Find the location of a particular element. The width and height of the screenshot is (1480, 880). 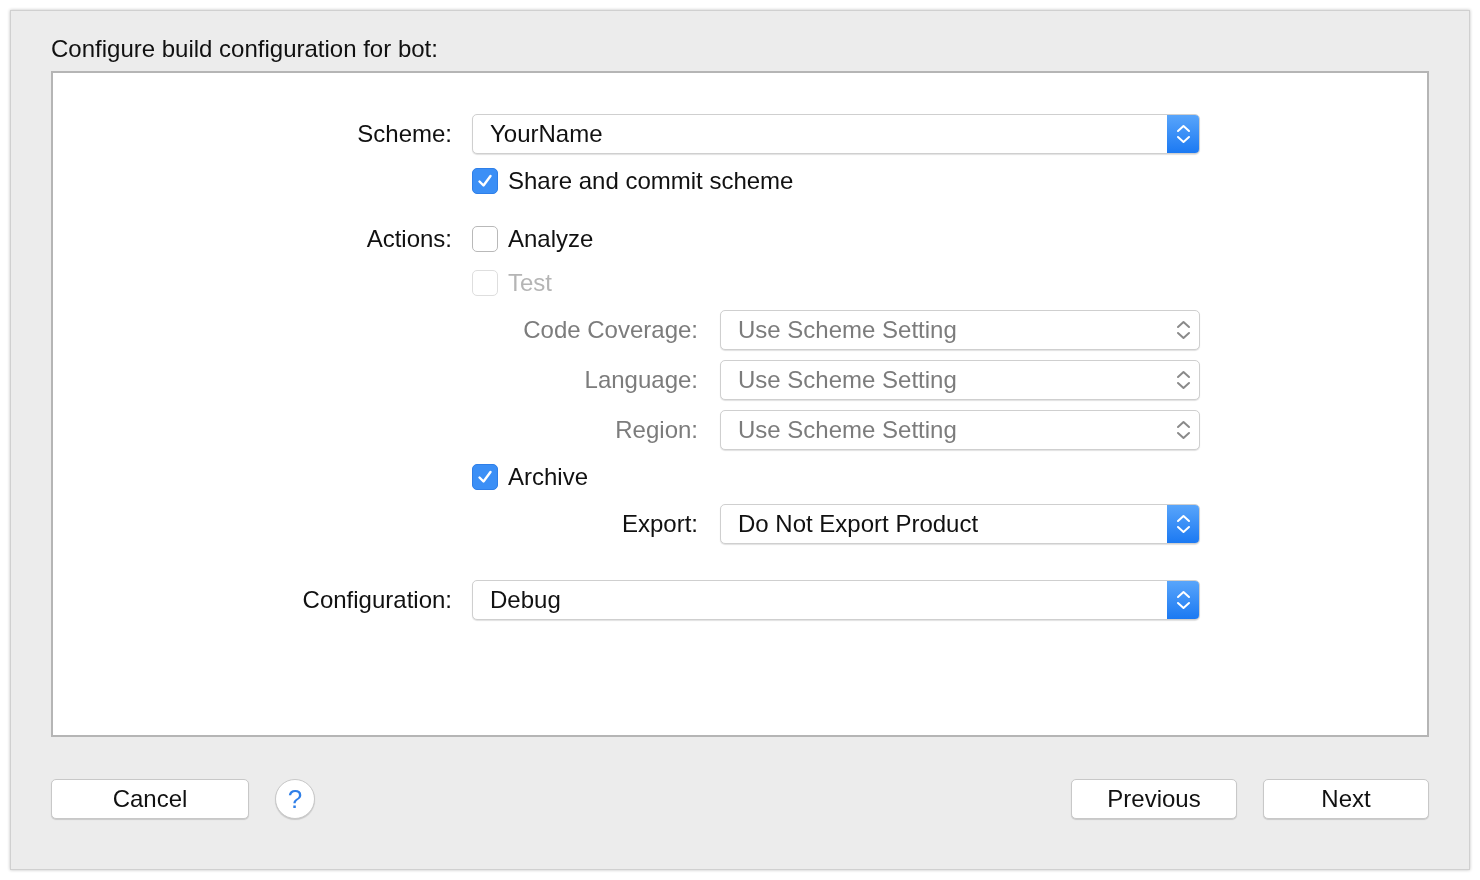

push-button: Next is located at coordinates (1346, 799).